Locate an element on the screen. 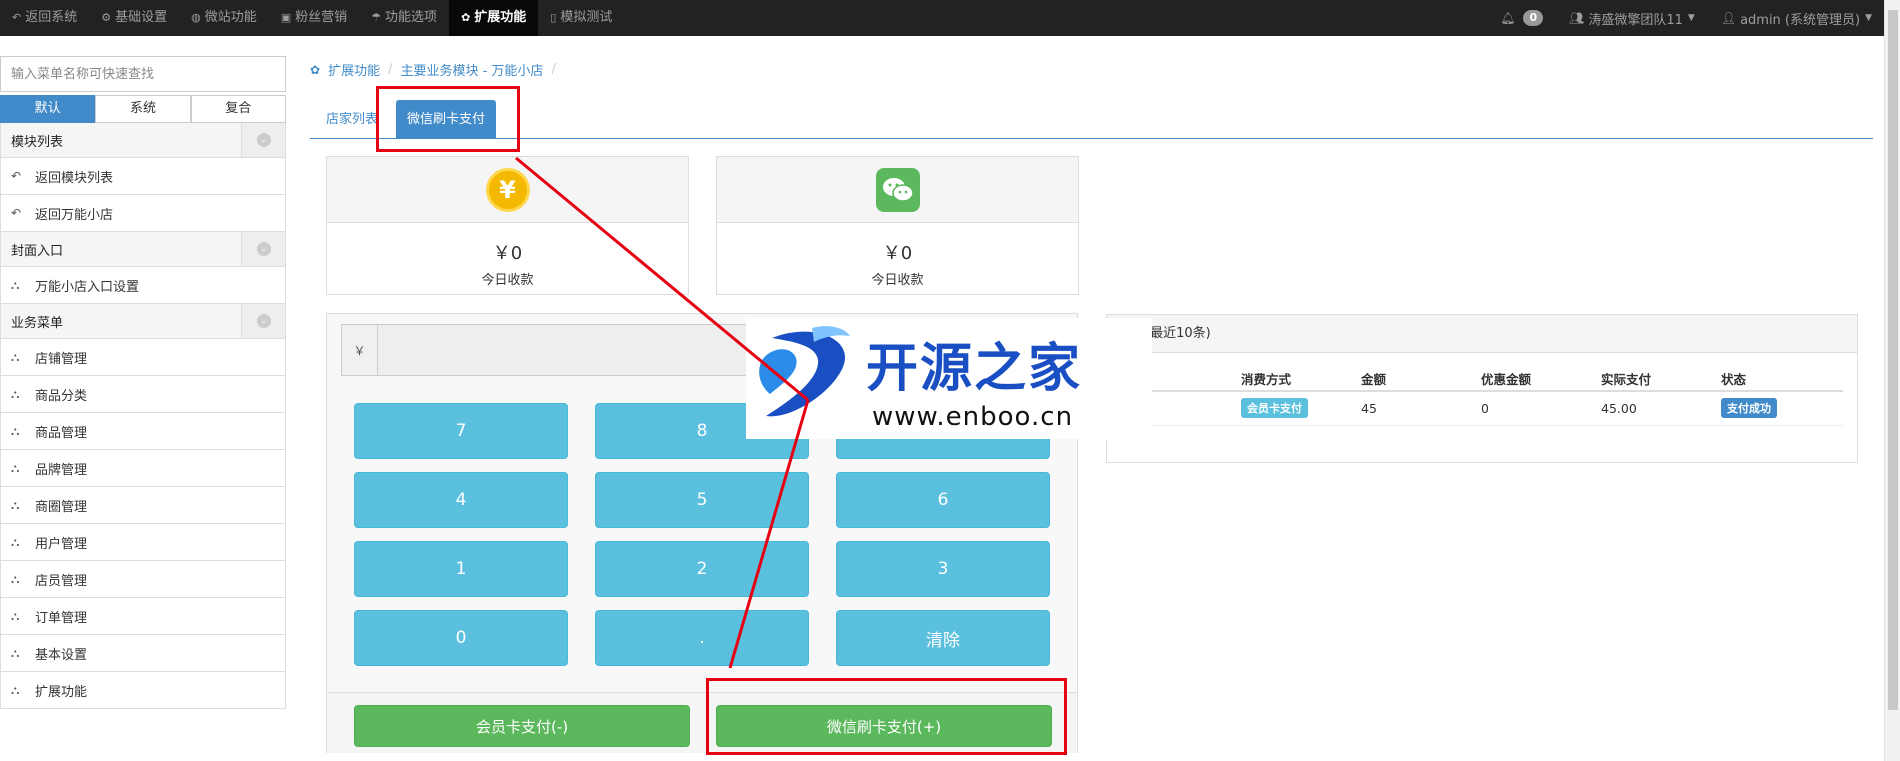 Image resolution: width=1900 pixels, height=761 pixels. group-title: 模块列表 is located at coordinates (37, 142).